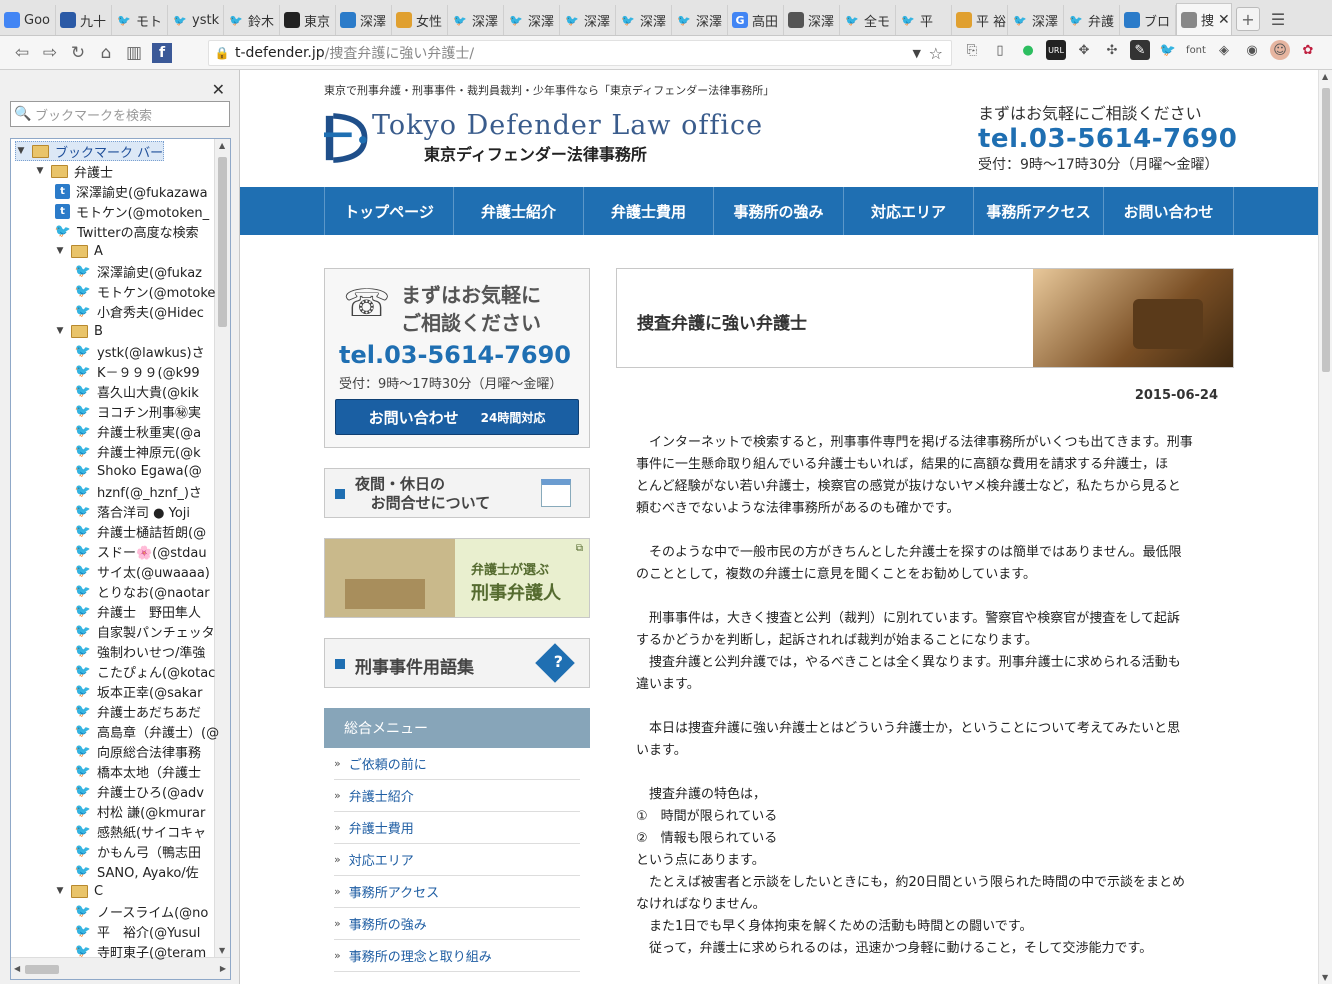 This screenshot has width=1332, height=984. I want to click on bookmark-item: 🐦 かもん弓（鴨志田, so click(138, 851).